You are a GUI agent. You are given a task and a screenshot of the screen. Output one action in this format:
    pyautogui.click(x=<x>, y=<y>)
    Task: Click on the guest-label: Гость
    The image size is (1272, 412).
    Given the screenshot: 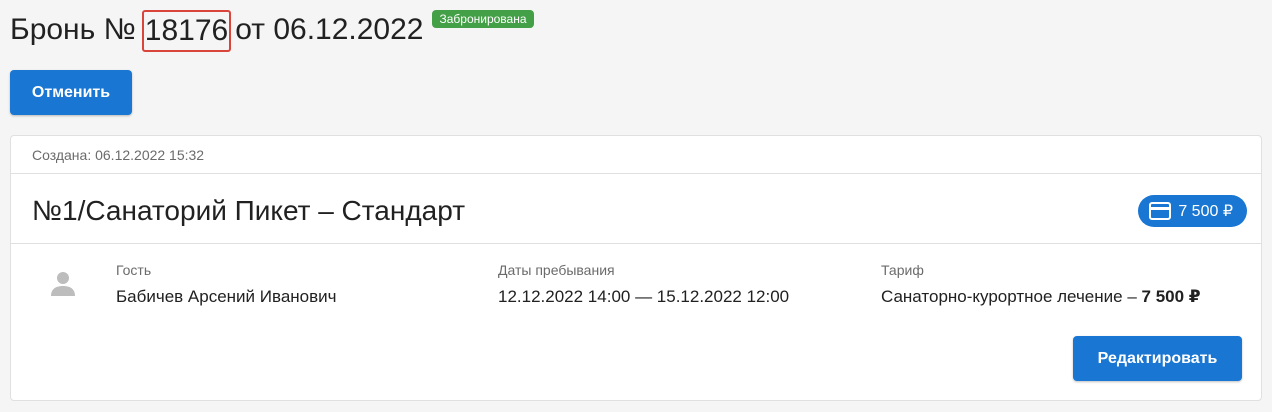 What is the action you would take?
    pyautogui.click(x=134, y=270)
    